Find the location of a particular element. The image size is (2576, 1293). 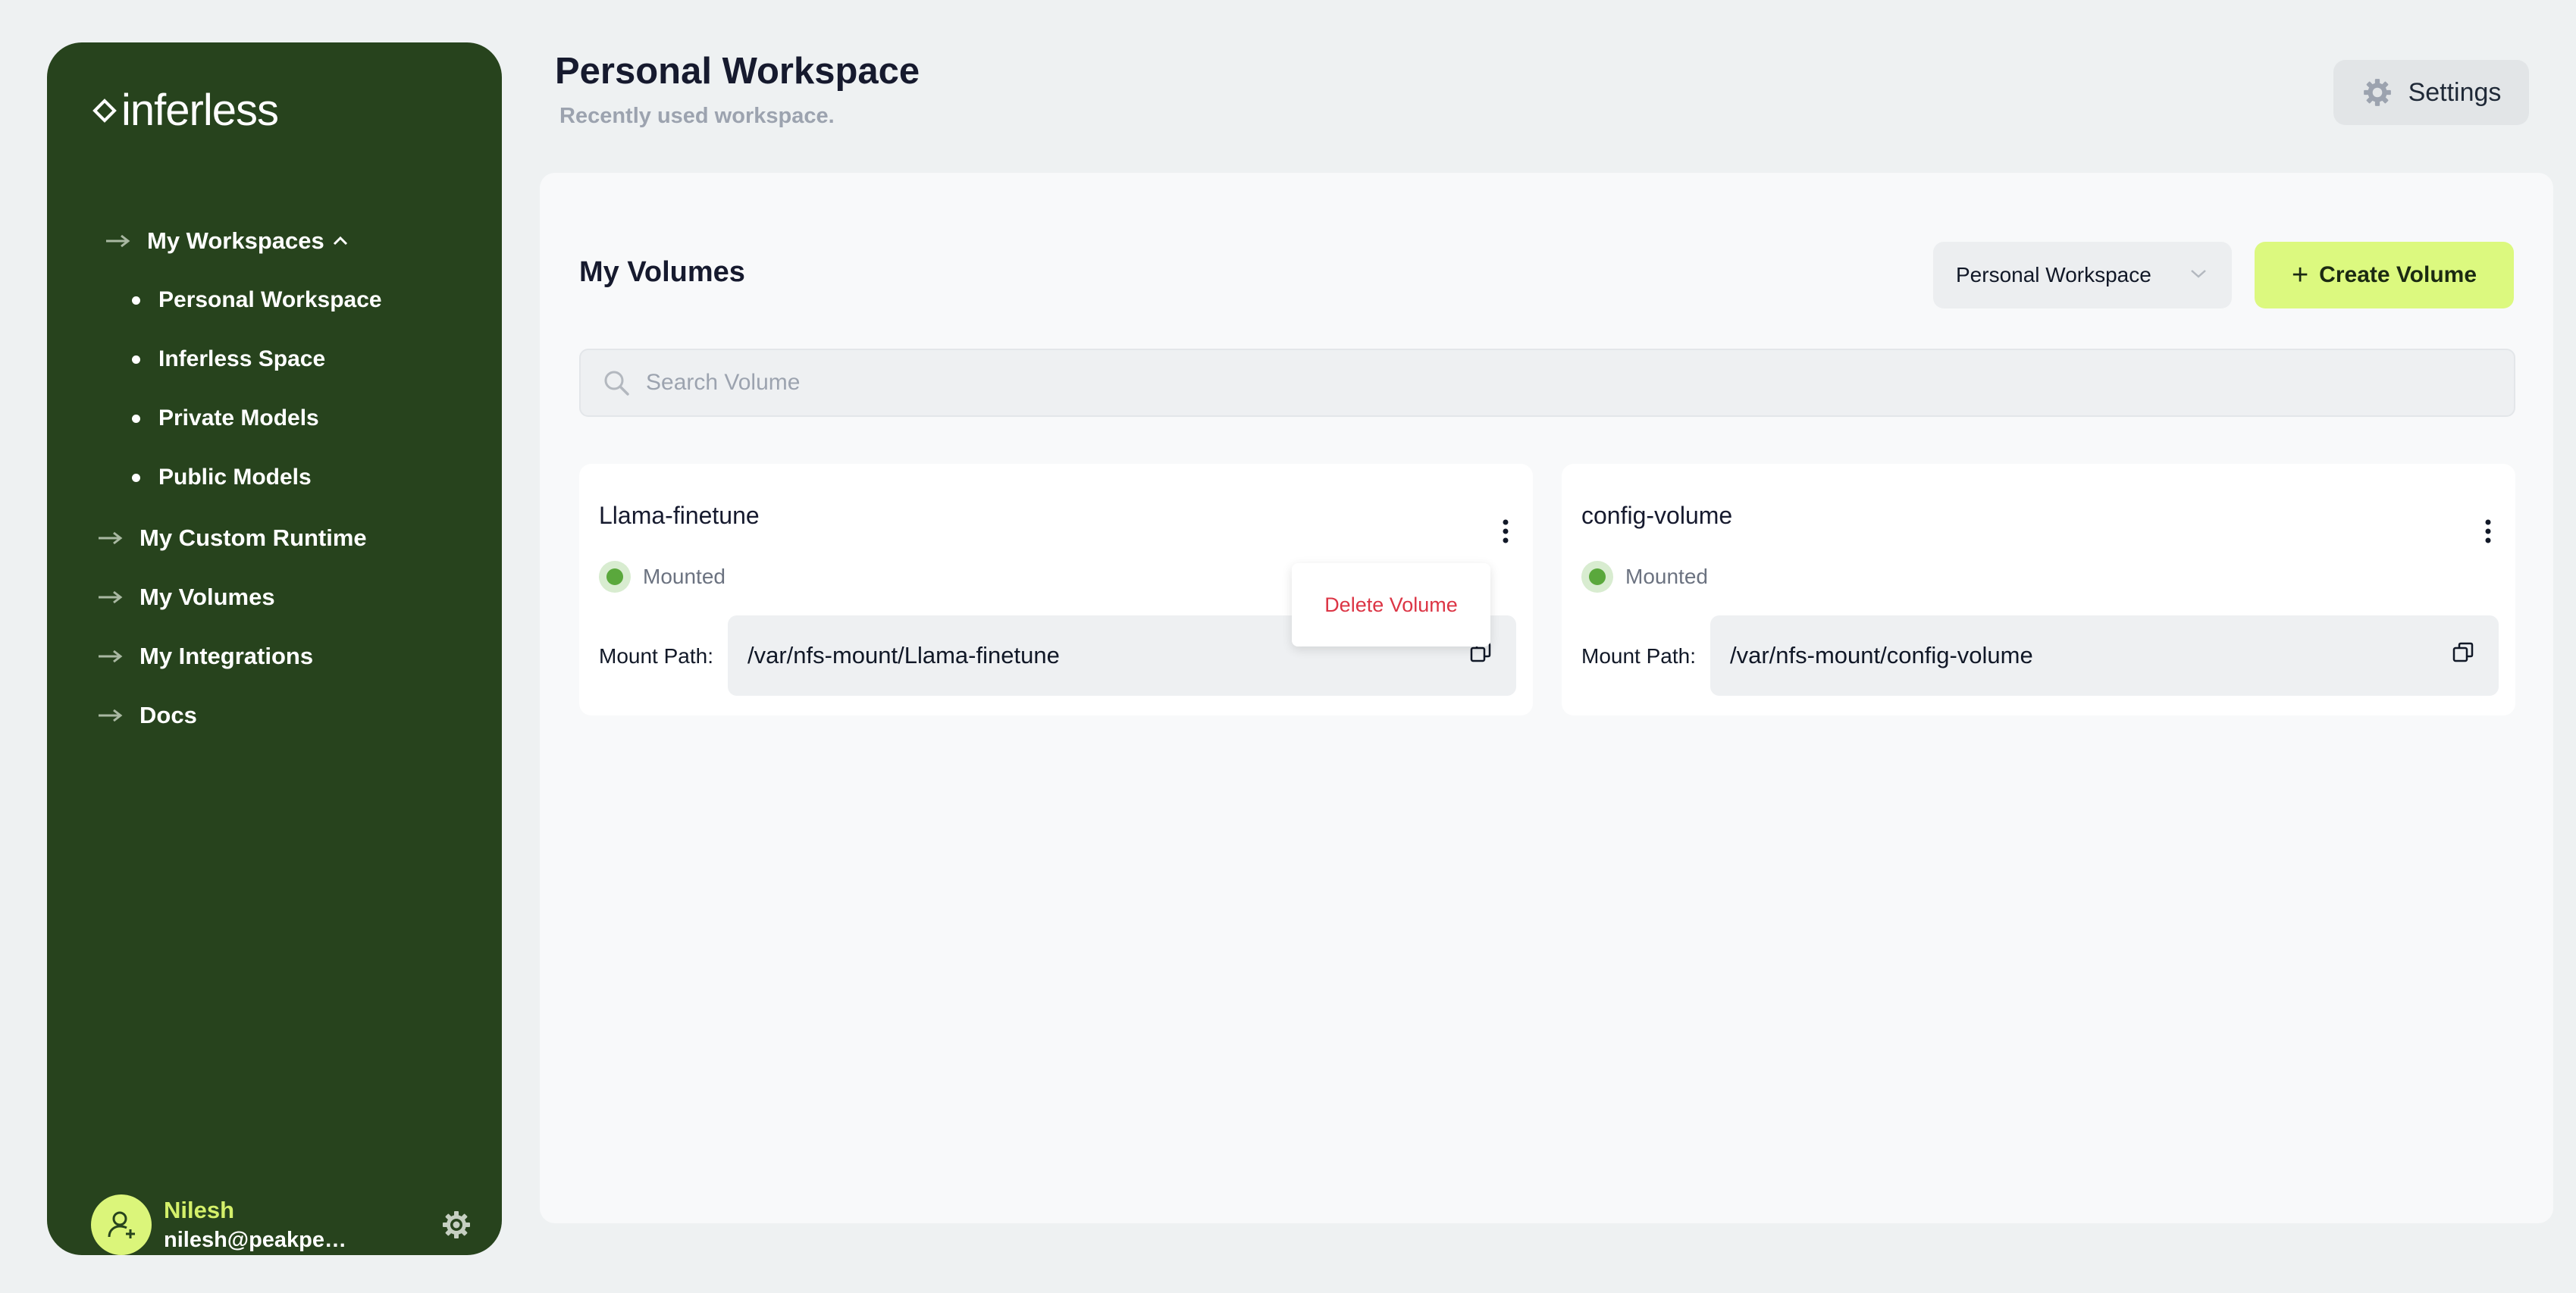

sidebar-subitem-personal-workspace: Personal Workspace is located at coordinates (257, 300).